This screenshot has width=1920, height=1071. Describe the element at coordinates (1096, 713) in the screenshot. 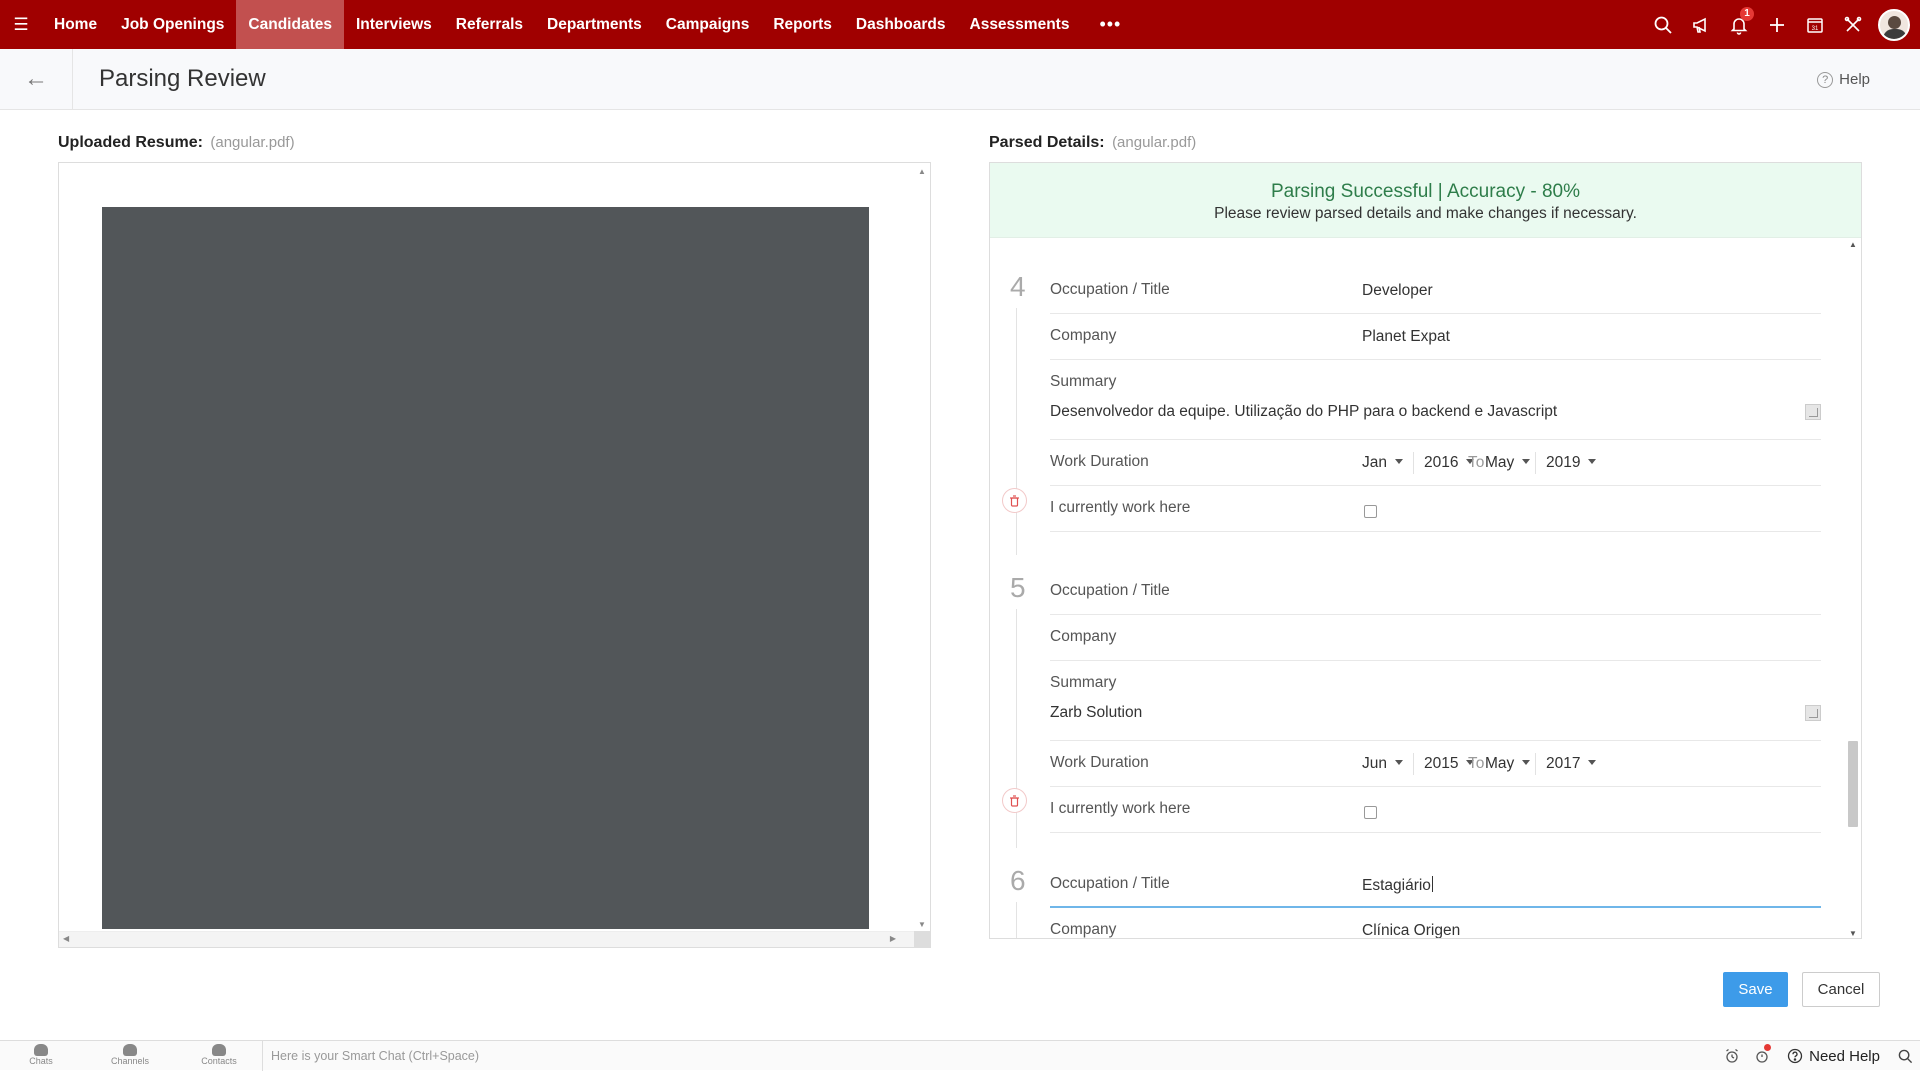

I see `summary-textarea: Zarb Solution` at that location.